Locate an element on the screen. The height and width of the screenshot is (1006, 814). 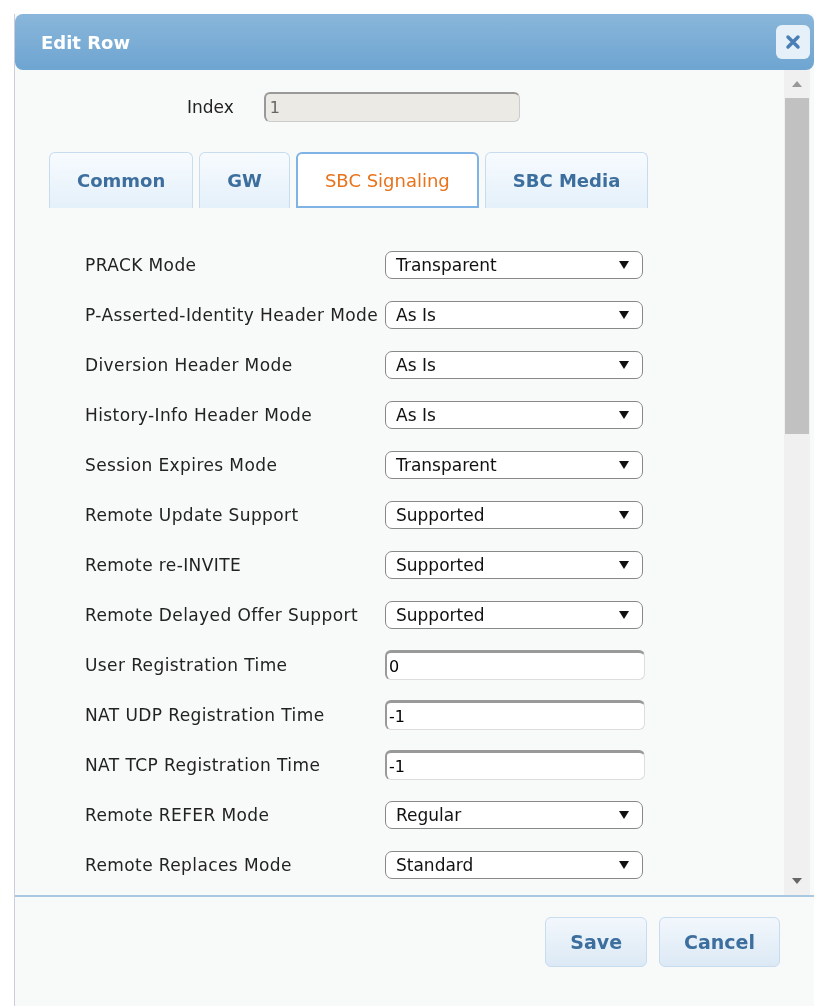
field-label: PRACK Mode is located at coordinates (141, 265).